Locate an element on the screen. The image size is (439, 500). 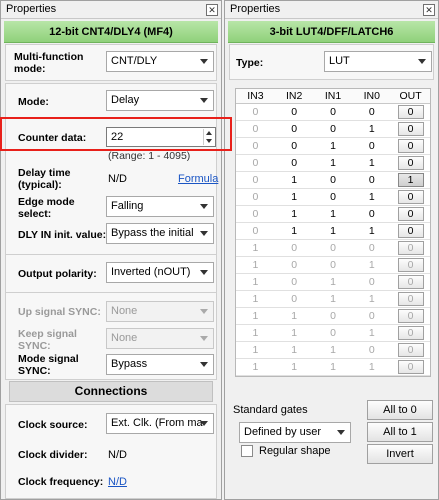
output-polarity-select: Inverted (nOUT) is located at coordinates (160, 272).